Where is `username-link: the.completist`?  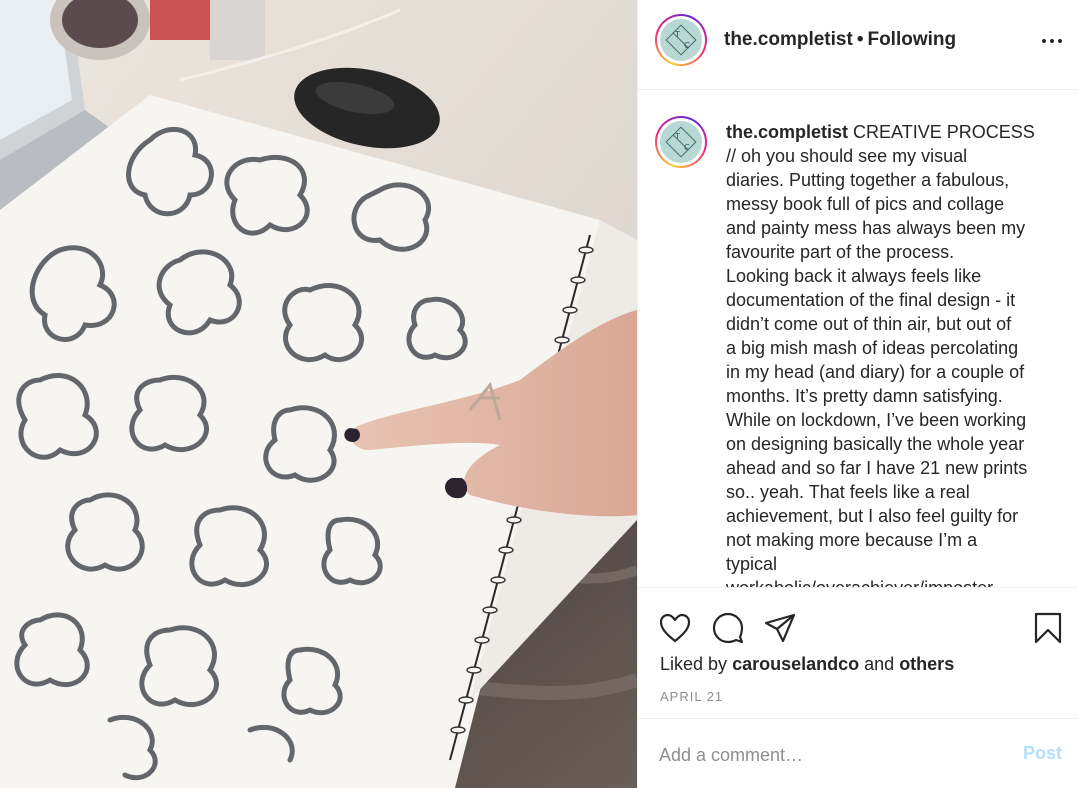
username-link: the.completist is located at coordinates (788, 39).